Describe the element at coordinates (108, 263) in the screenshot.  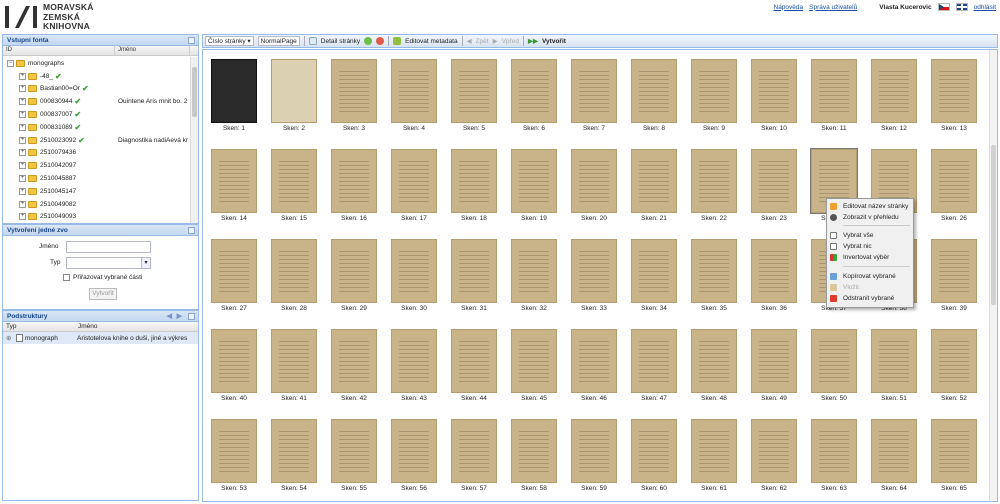
I see `type-select: ▾` at that location.